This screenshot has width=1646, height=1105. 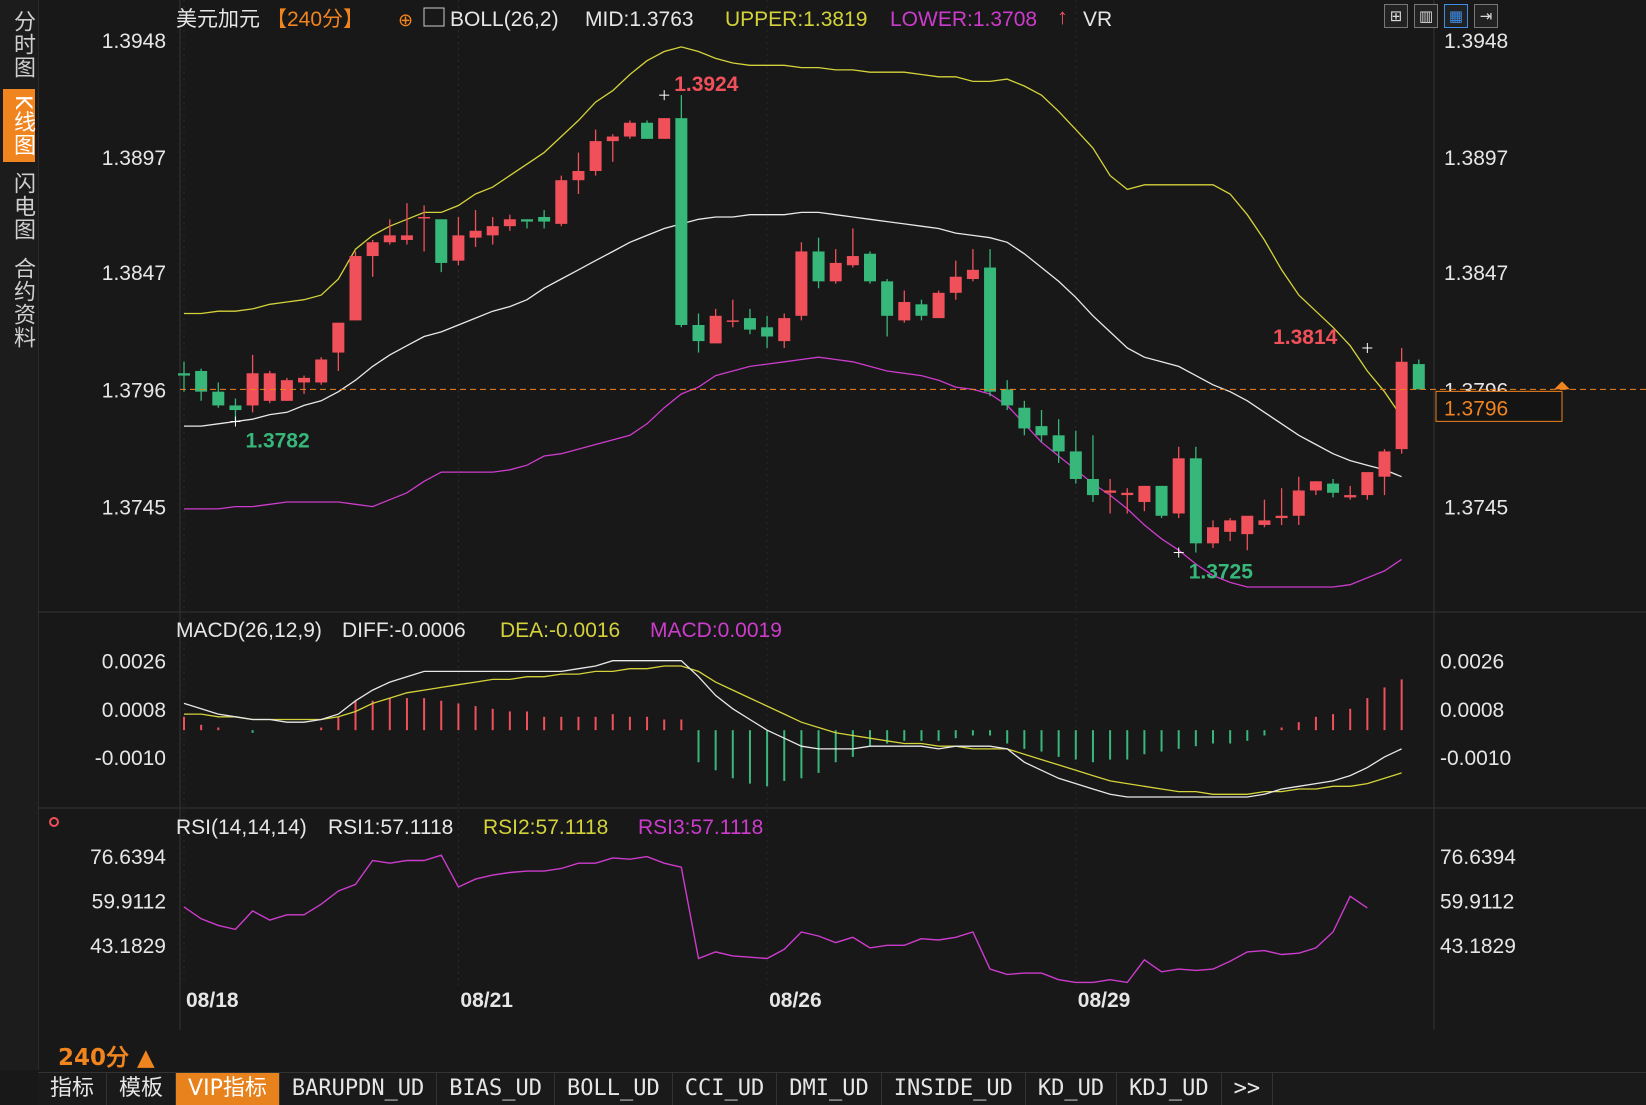 I want to click on boll-icon, so click(x=434, y=17).